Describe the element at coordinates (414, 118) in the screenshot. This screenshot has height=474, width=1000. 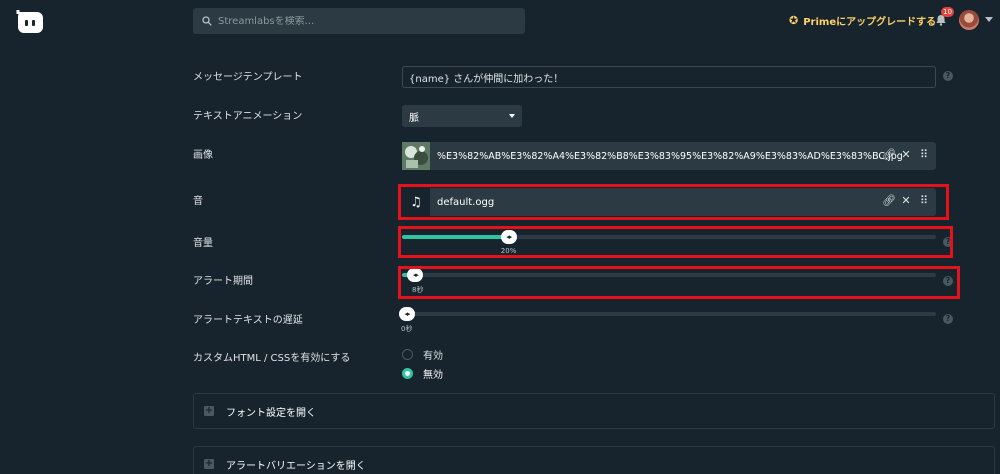
I see `text-animation-value: 脈` at that location.